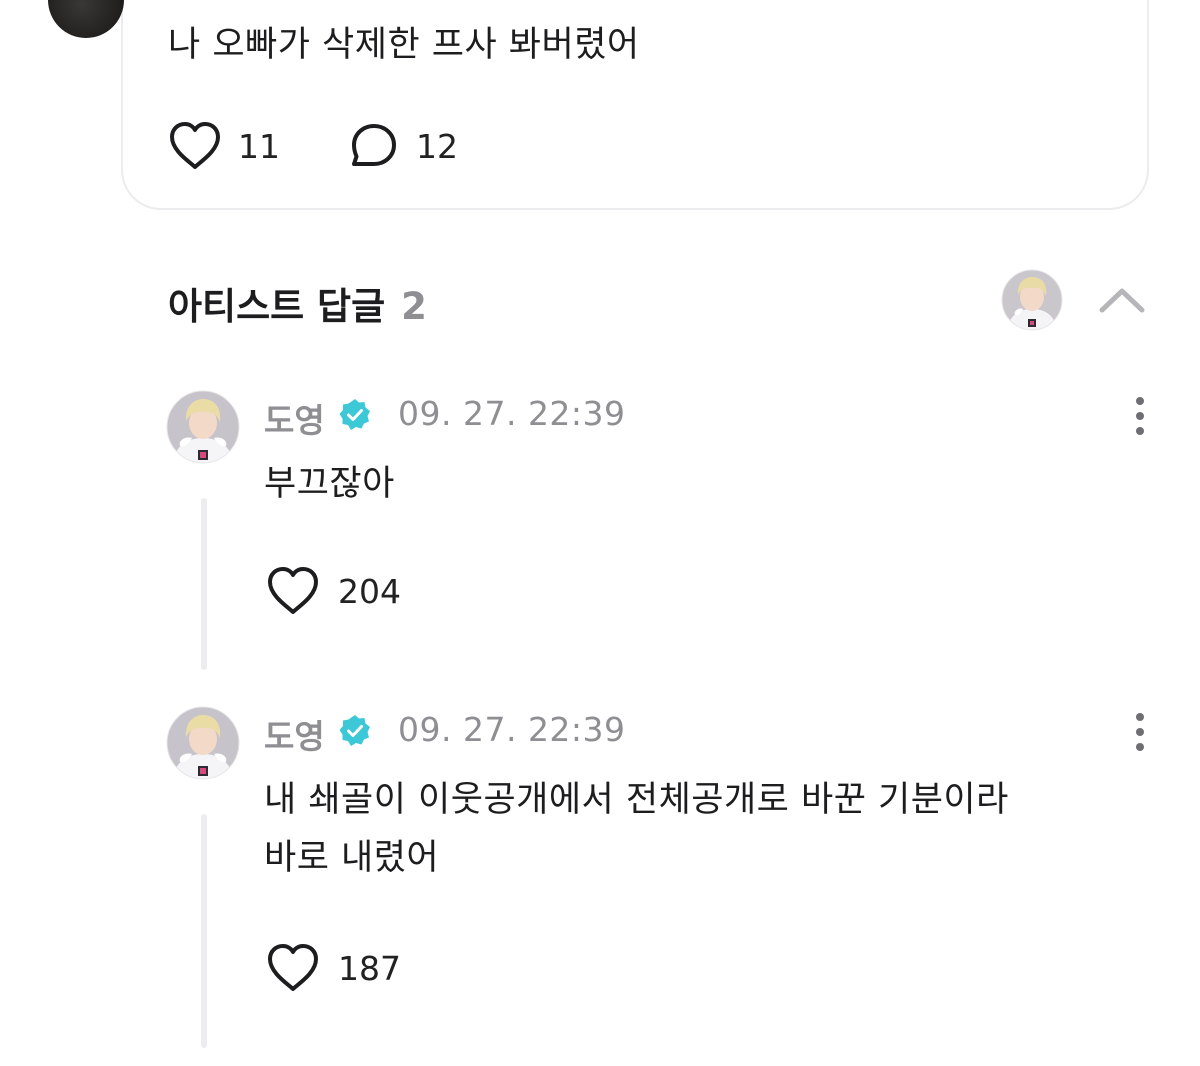  I want to click on reply-like-count: 187, so click(369, 968).